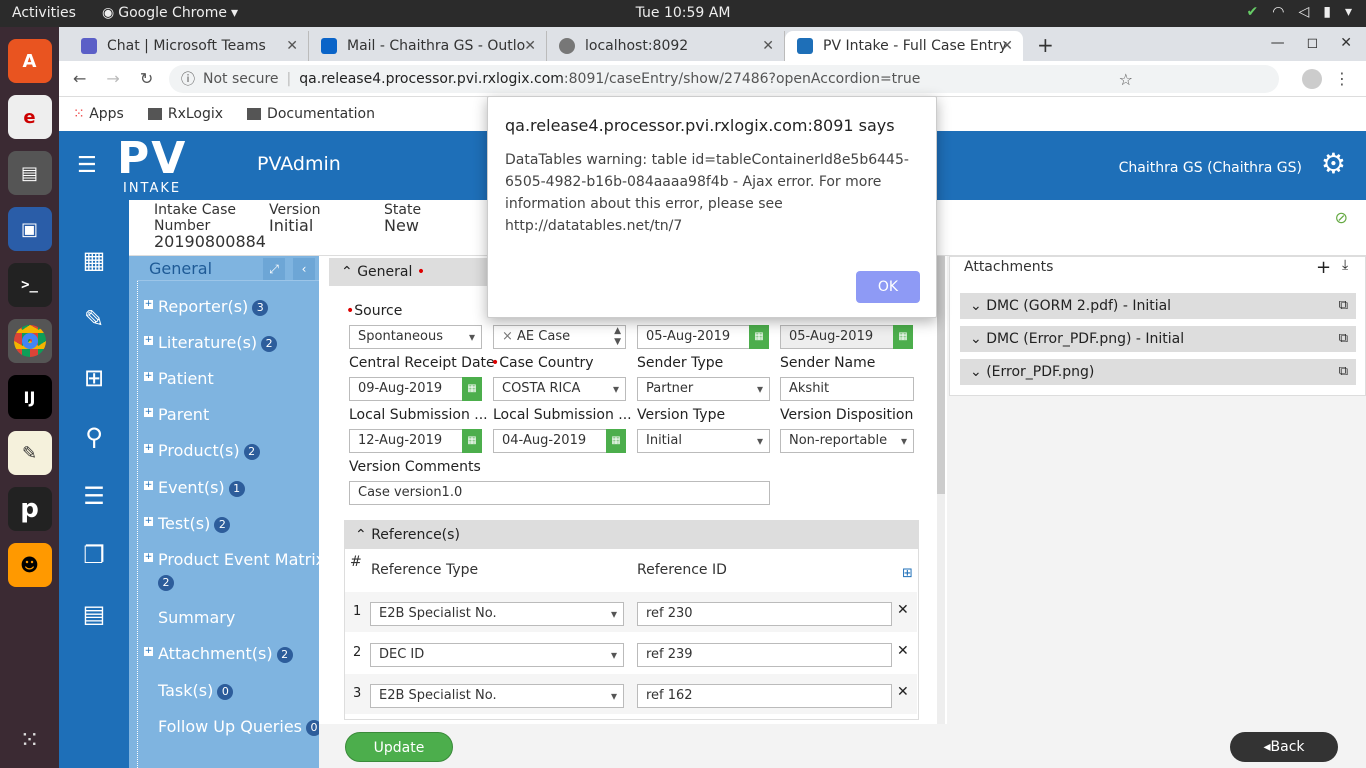 Image resolution: width=1366 pixels, height=768 pixels. Describe the element at coordinates (94, 495) in the screenshot. I see `list-icon: ☰` at that location.